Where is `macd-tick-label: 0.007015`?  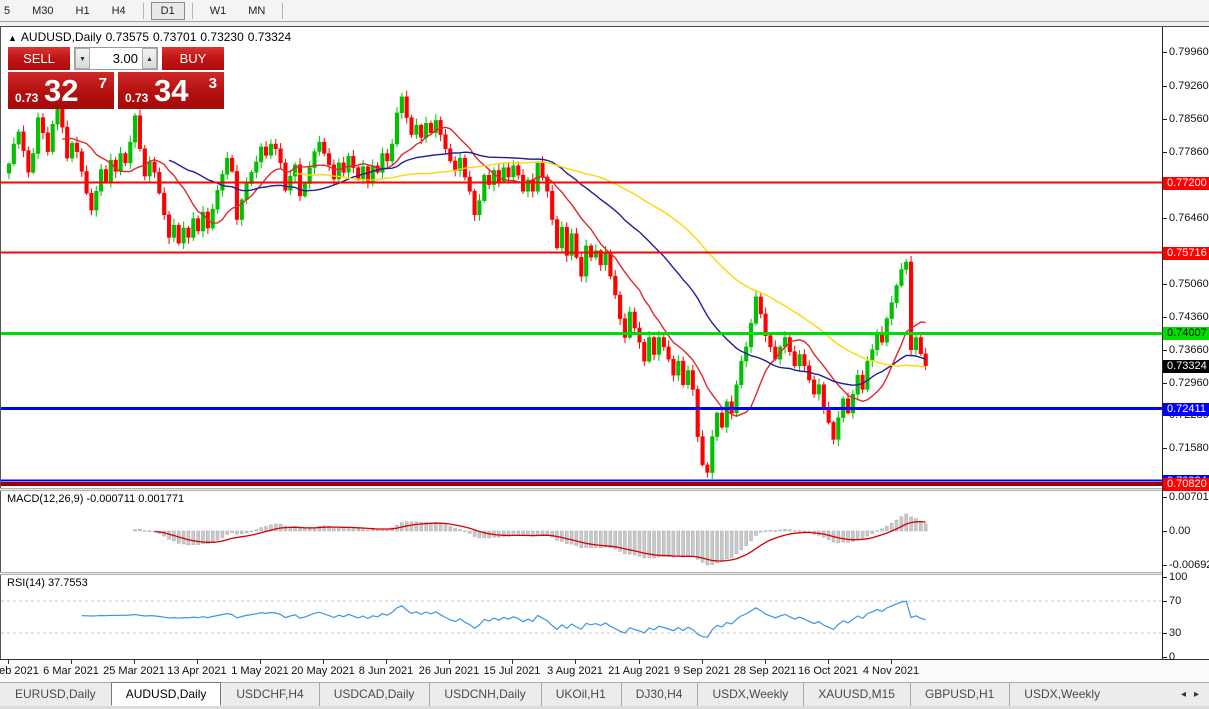
macd-tick-label: 0.007015 is located at coordinates (1189, 497).